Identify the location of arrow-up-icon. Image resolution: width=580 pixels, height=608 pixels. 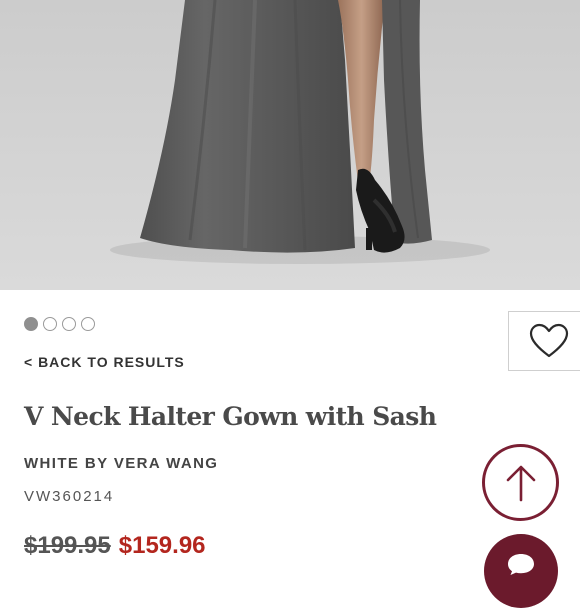
(520, 483).